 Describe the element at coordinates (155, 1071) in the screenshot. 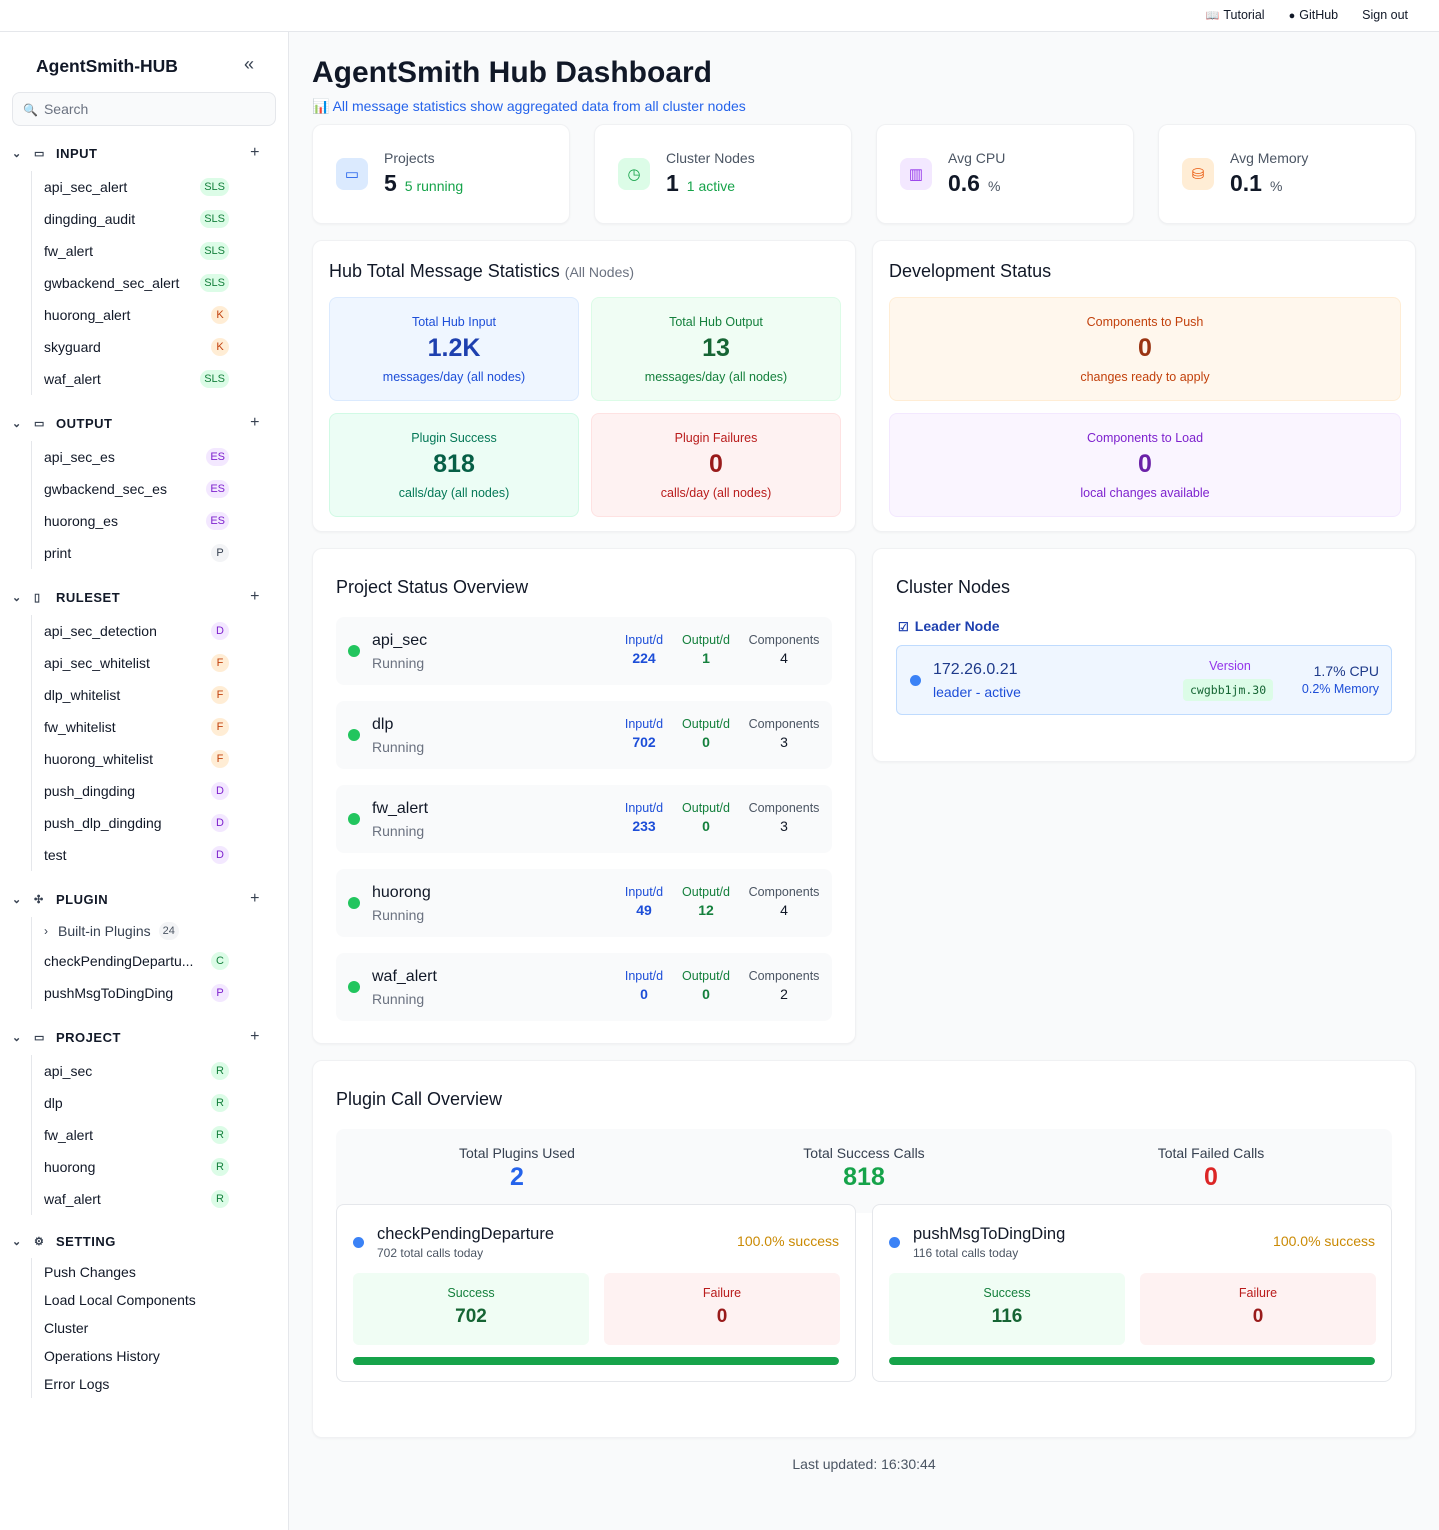

I see `sidebar-item-project: api_sec R` at that location.